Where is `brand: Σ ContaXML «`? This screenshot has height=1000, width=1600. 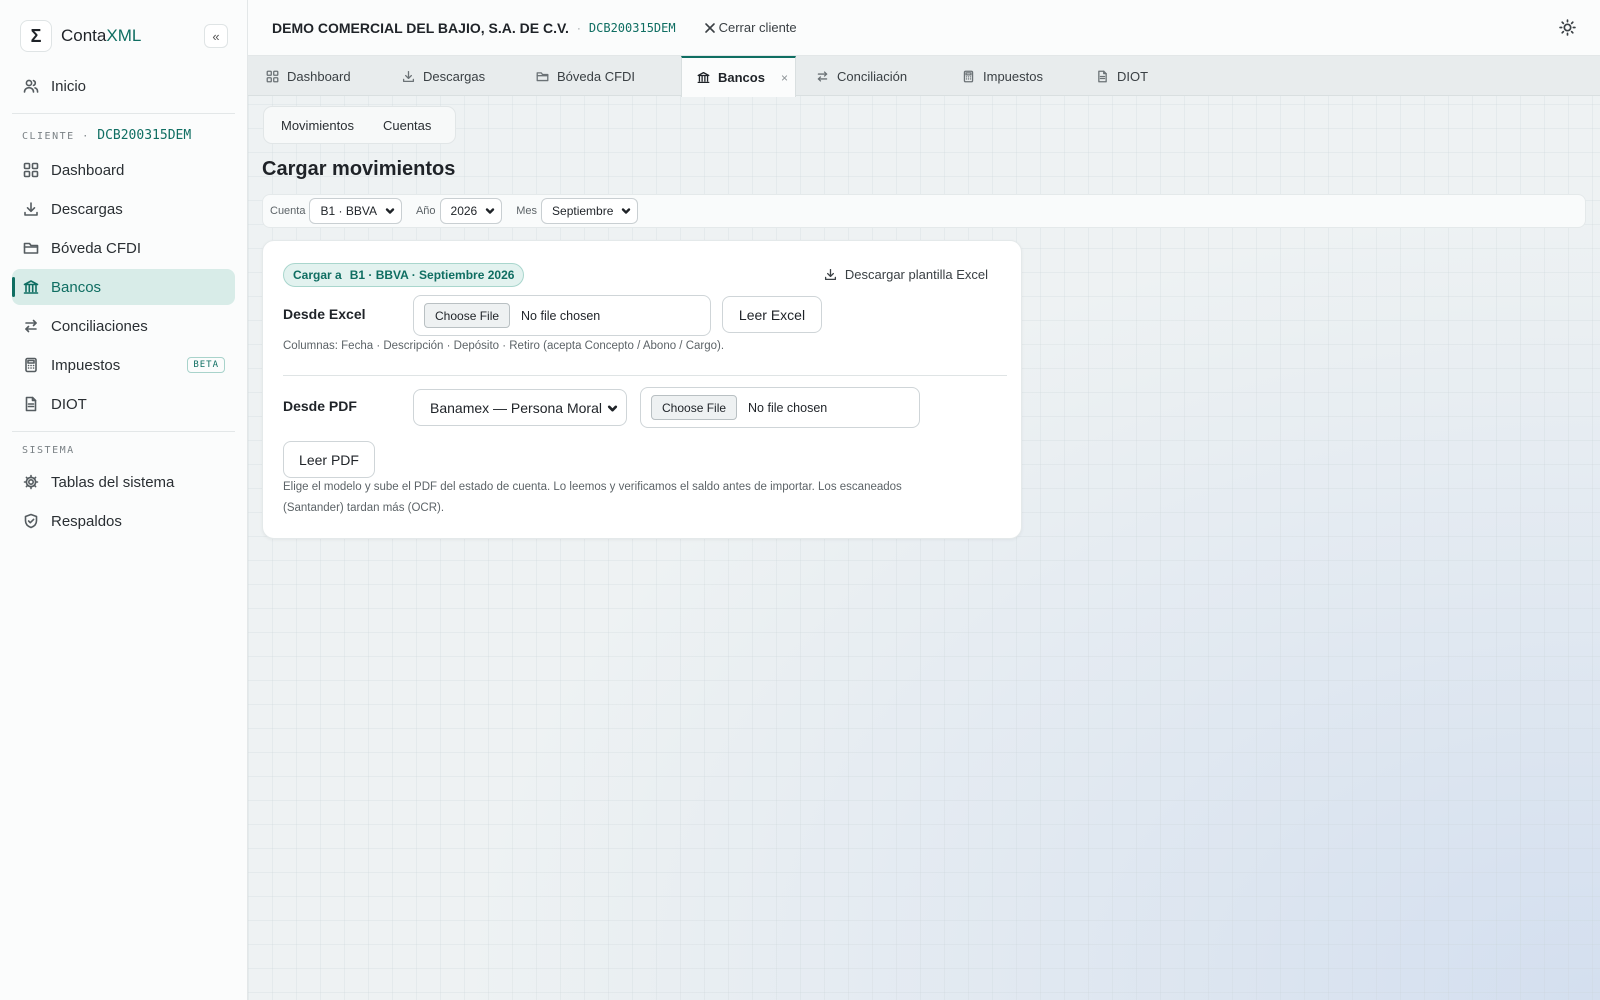 brand: Σ ContaXML « is located at coordinates (124, 36).